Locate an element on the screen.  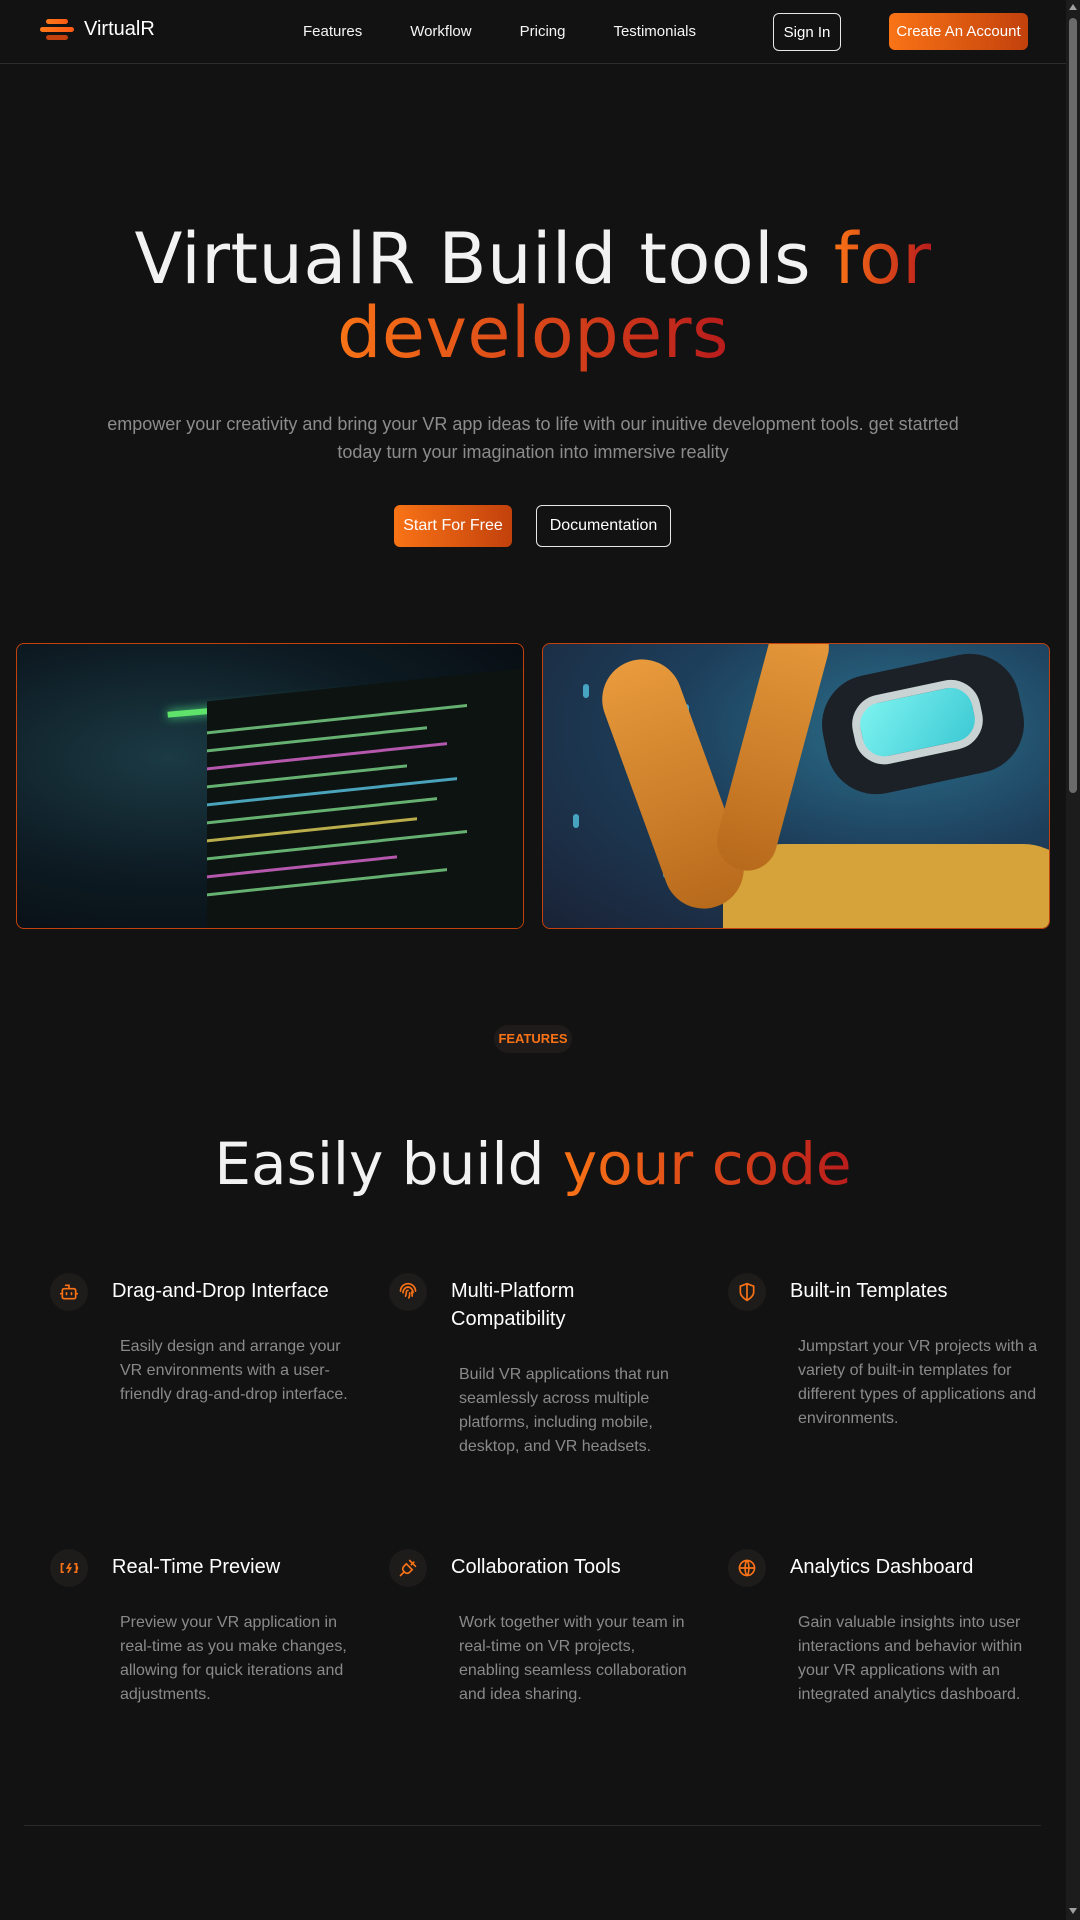
create-account-button: Create An Account is located at coordinates (958, 31).